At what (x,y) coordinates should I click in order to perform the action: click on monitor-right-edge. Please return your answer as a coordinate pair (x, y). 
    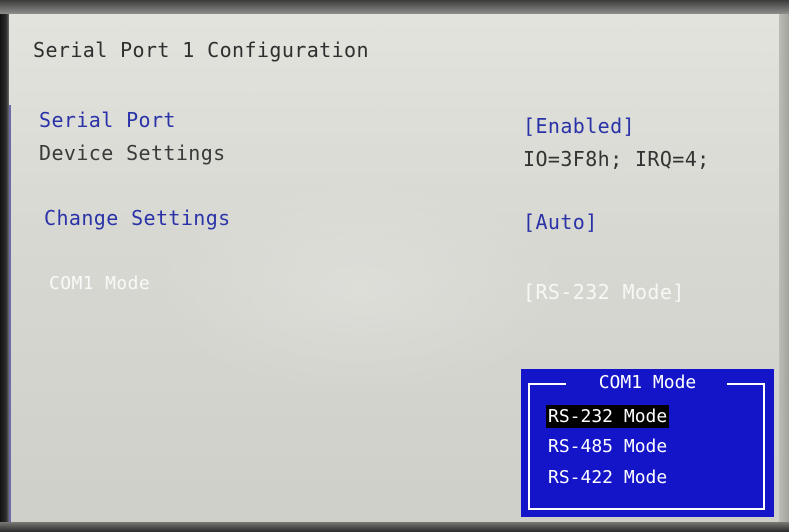
    Looking at the image, I should click on (784, 273).